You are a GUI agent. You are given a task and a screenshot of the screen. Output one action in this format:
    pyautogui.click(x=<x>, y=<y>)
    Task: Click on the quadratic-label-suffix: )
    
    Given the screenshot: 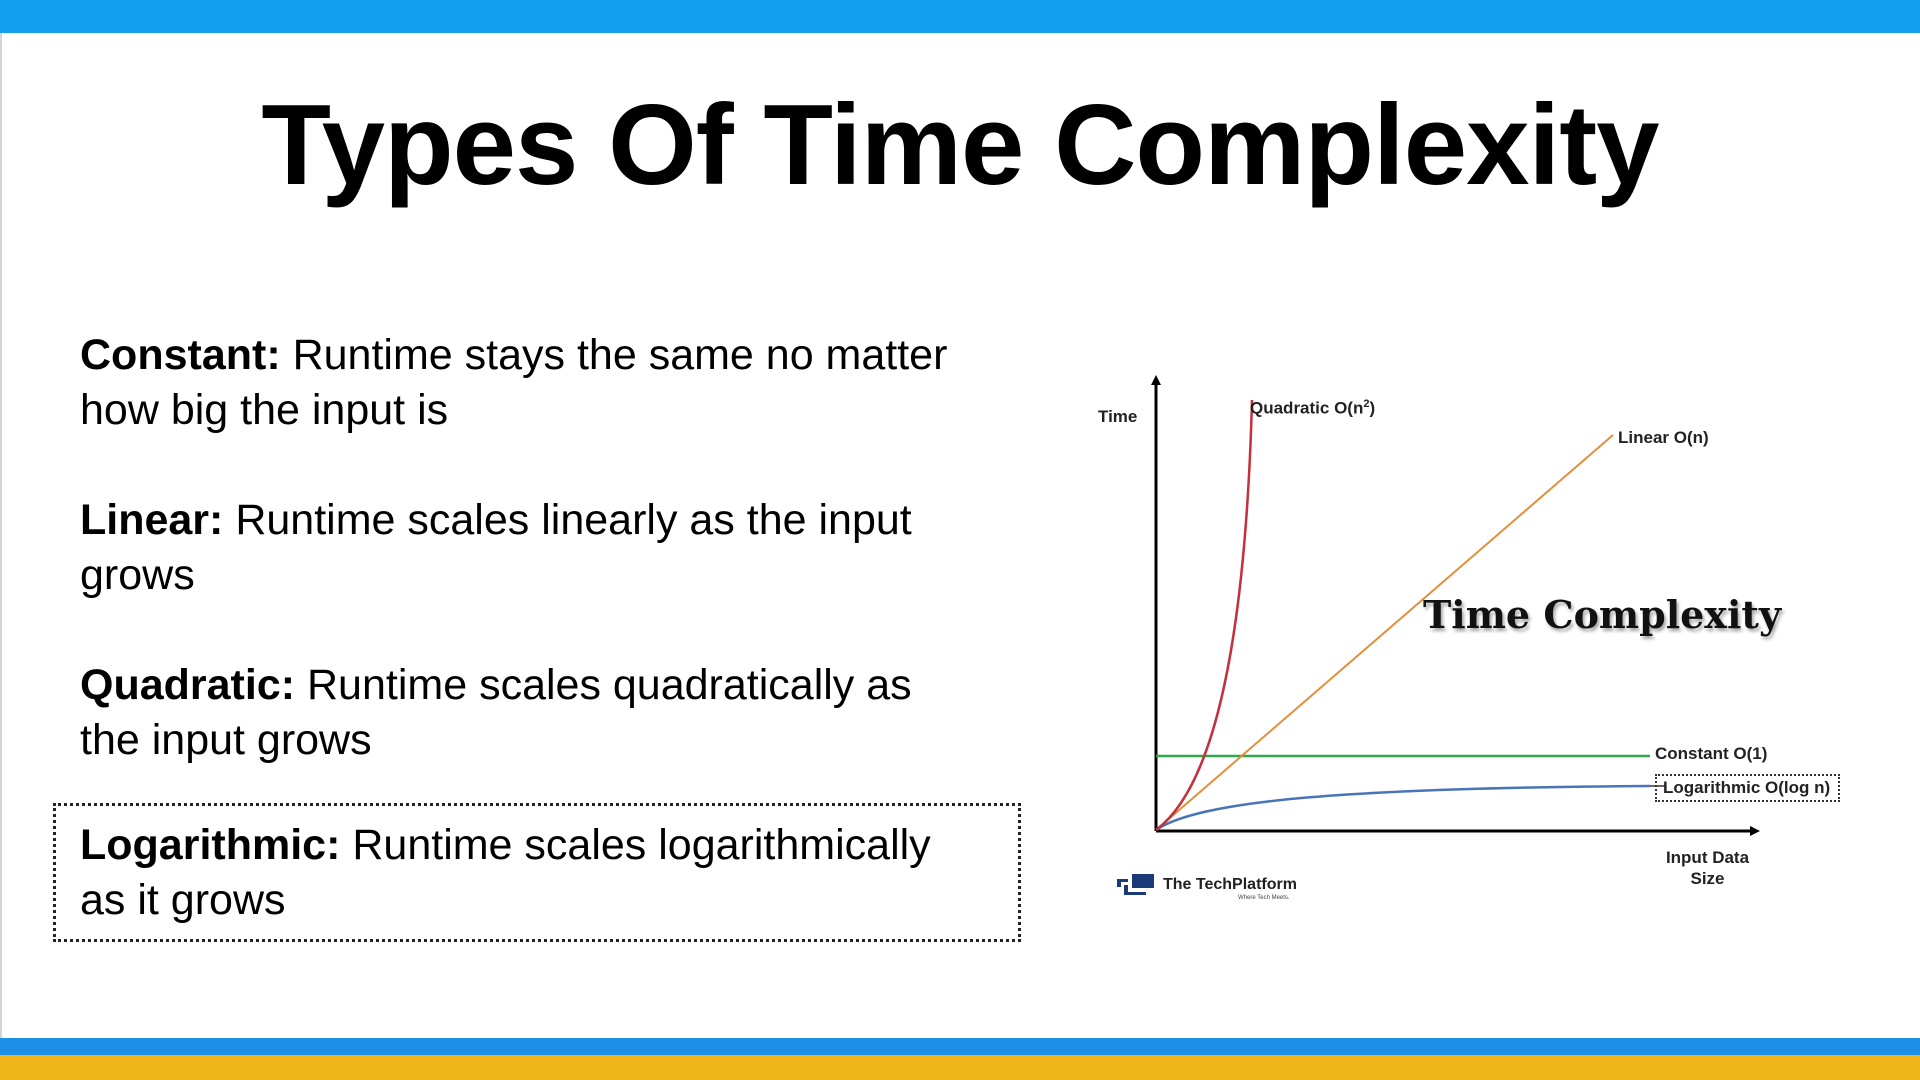 What is the action you would take?
    pyautogui.click(x=1372, y=408)
    